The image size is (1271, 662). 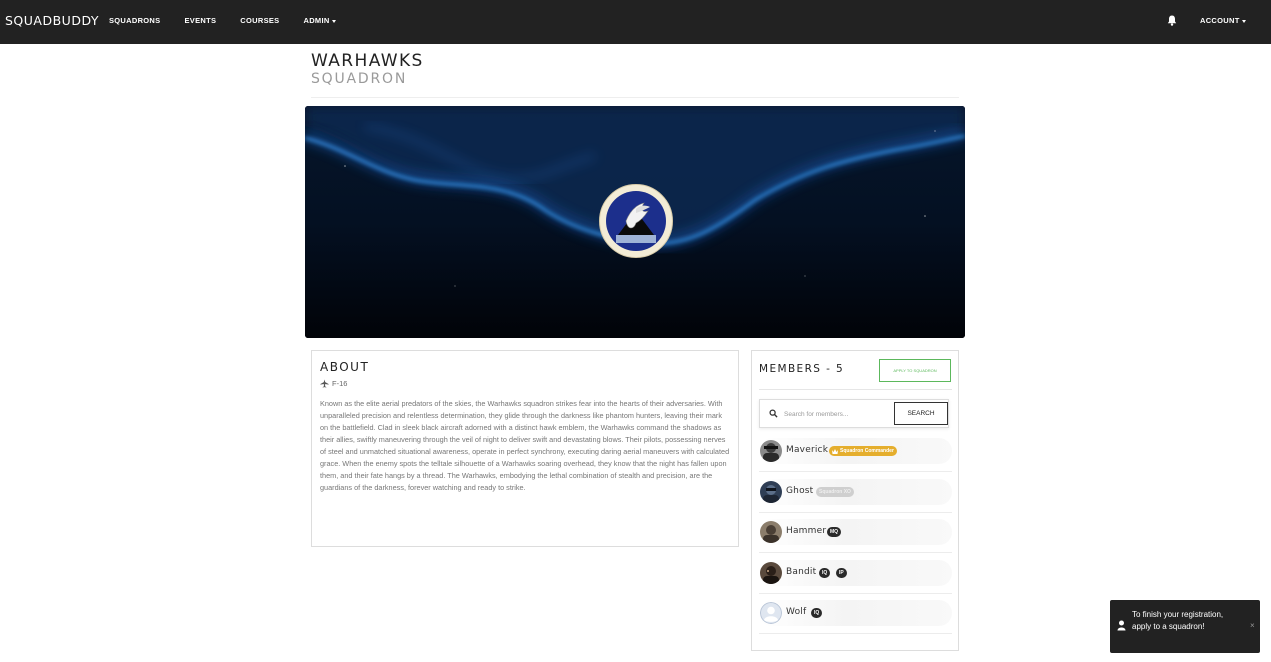 I want to click on header-divider, so click(x=635, y=97).